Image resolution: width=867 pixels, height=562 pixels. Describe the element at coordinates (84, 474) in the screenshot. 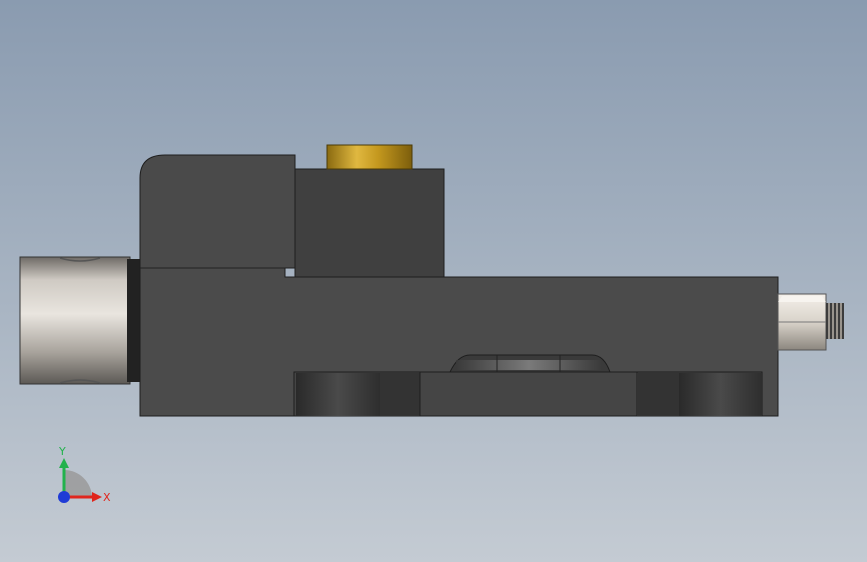

I see `coordinate-triad: Y X` at that location.